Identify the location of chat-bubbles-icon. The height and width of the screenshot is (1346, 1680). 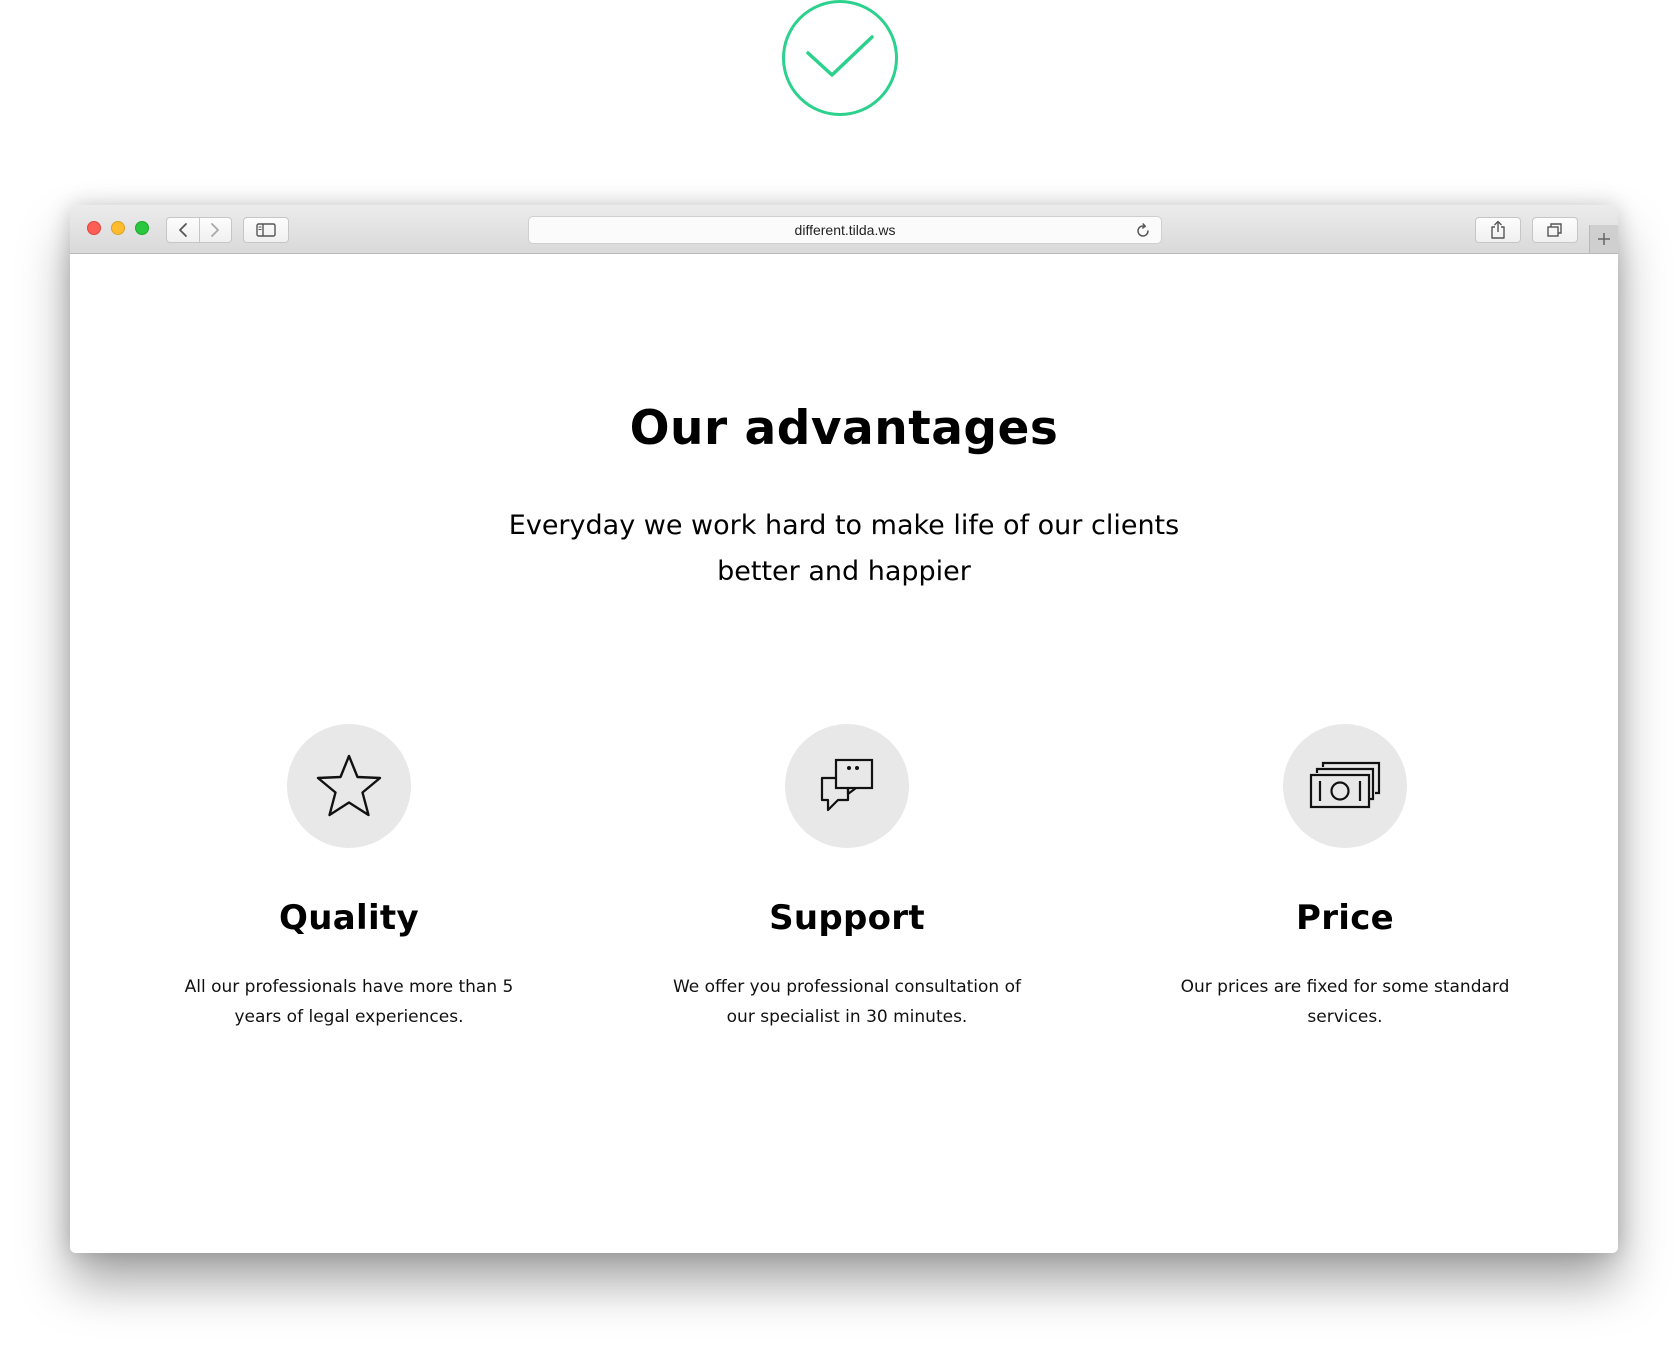
(847, 785).